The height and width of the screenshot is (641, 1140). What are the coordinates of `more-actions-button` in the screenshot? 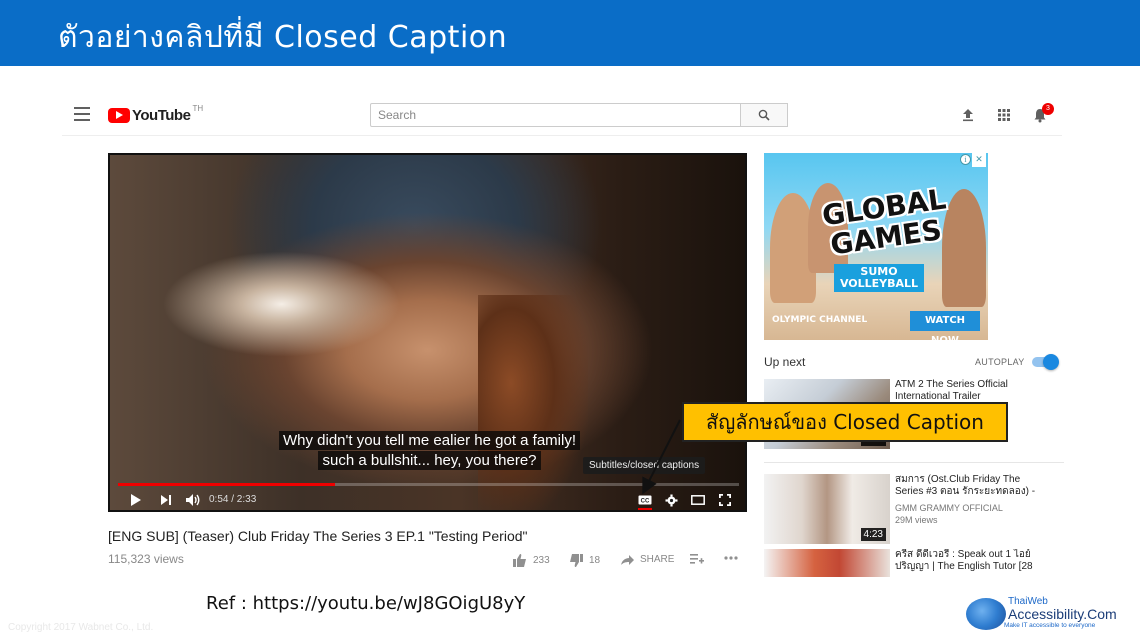 It's located at (731, 558).